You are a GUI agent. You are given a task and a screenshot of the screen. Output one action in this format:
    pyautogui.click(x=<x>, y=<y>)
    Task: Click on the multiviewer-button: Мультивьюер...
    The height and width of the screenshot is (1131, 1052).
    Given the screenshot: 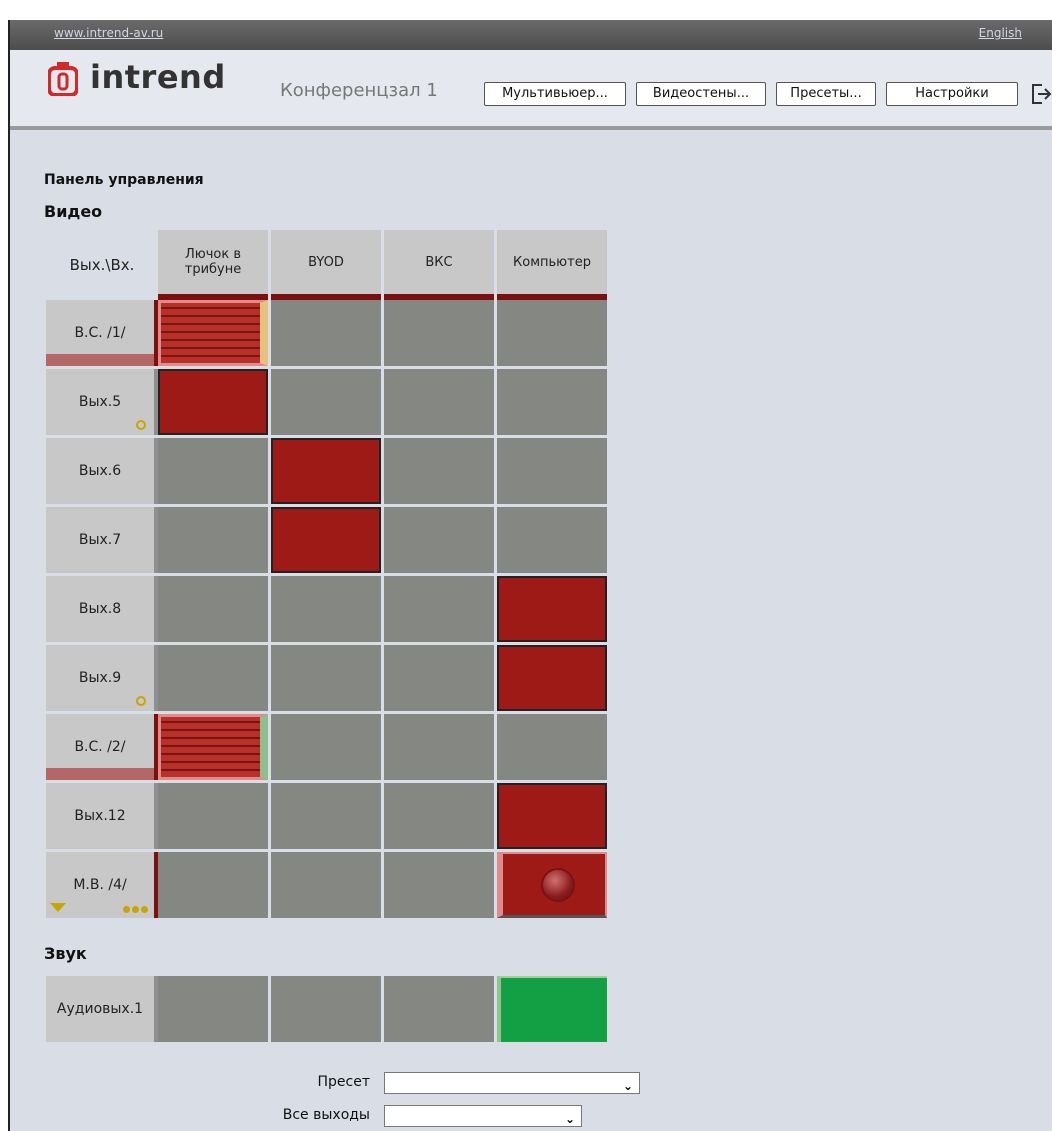 What is the action you would take?
    pyautogui.click(x=555, y=94)
    